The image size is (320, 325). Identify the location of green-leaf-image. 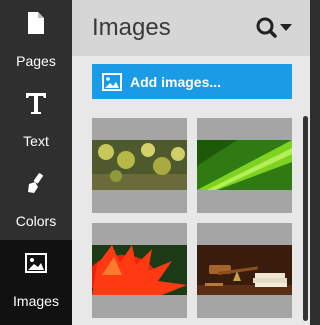
(244, 165).